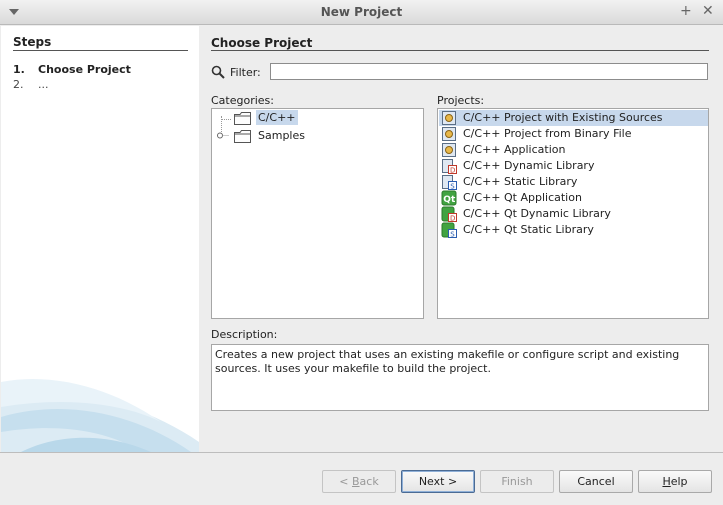 This screenshot has height=505, width=723. Describe the element at coordinates (461, 100) in the screenshot. I see `projects-label: Projects:` at that location.